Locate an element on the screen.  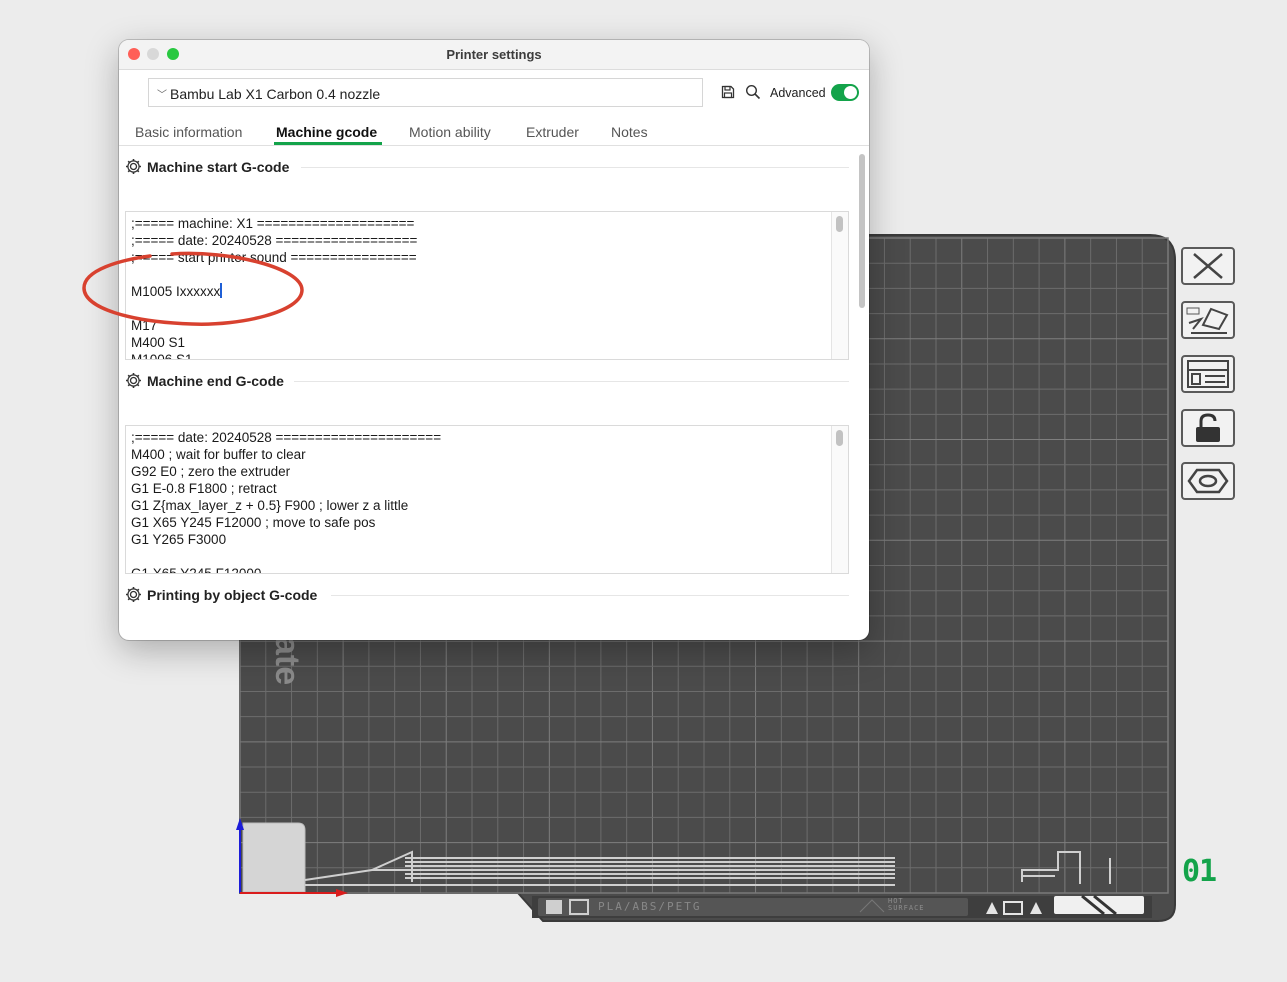
tab-notes: Notes is located at coordinates (629, 132).